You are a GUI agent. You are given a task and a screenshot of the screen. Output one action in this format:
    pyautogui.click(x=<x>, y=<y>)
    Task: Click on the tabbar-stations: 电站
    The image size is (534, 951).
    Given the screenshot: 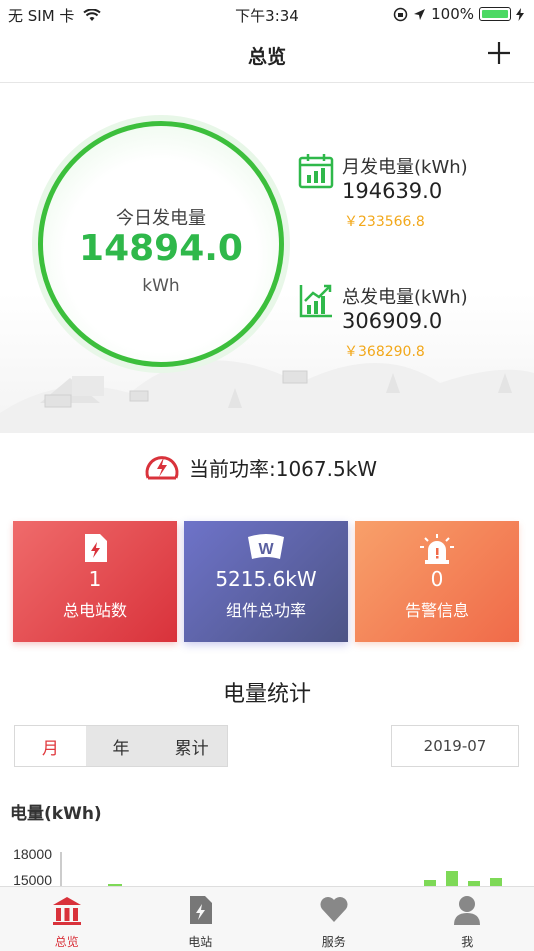 What is the action you would take?
    pyautogui.click(x=201, y=919)
    